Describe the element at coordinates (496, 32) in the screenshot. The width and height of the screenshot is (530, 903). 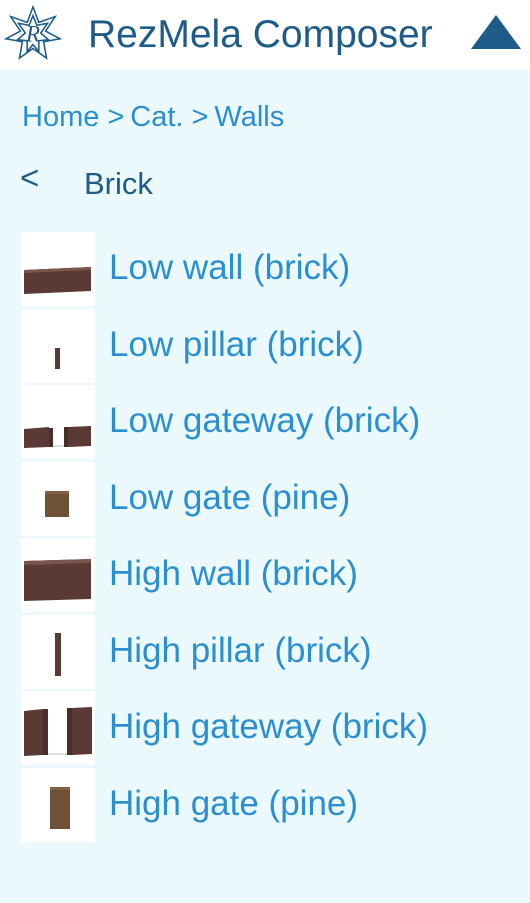
I see `triangle-up-icon` at that location.